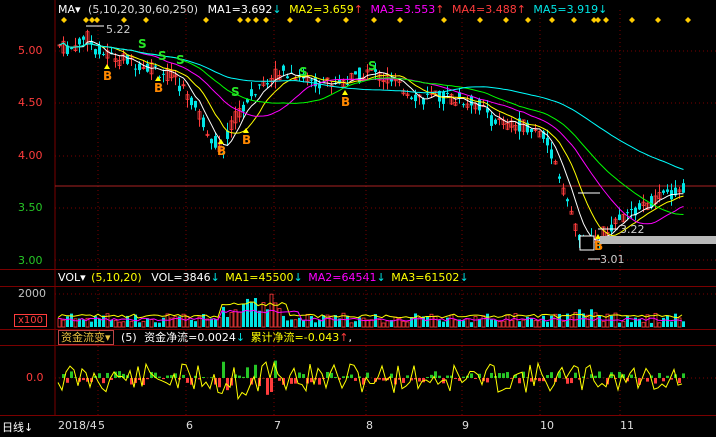 The image size is (716, 437). What do you see at coordinates (632, 229) in the screenshot?
I see `mid-price-label: 3.22` at bounding box center [632, 229].